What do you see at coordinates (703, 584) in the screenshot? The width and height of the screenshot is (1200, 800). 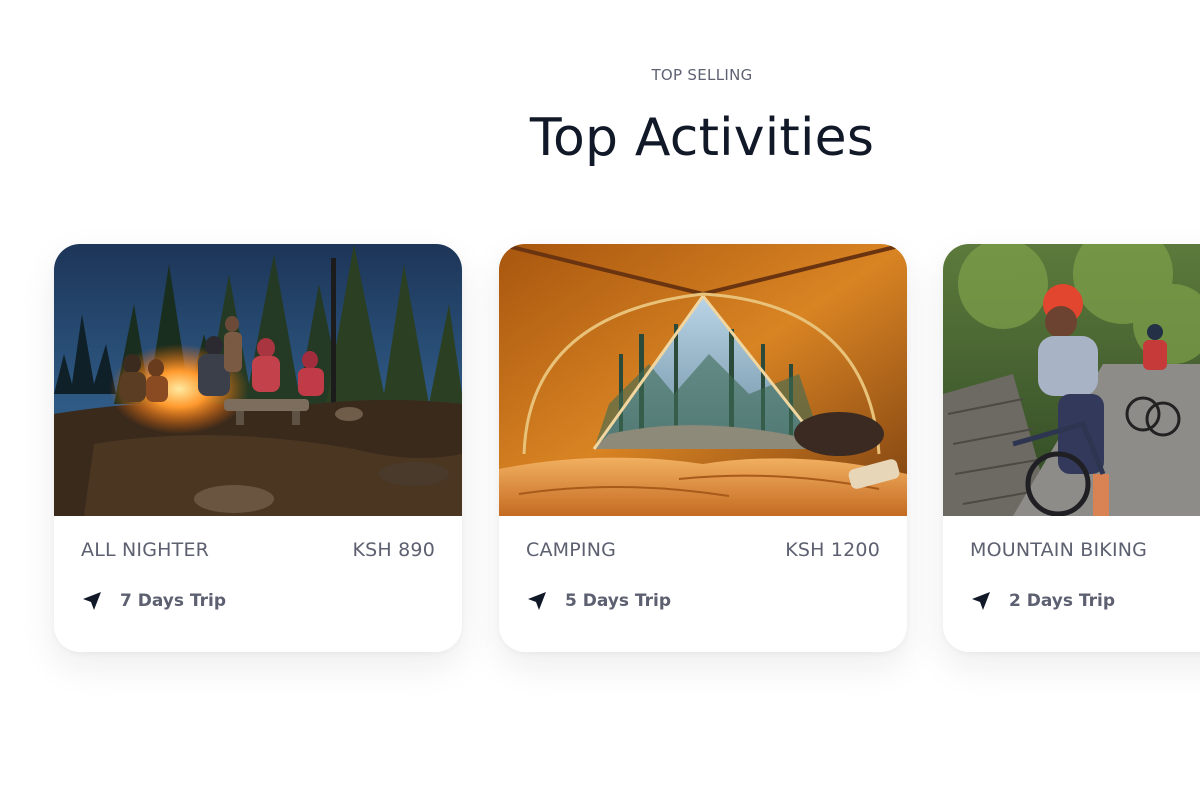 I see `activity-card-body: CAMPING KSH 1200 5 Days Trip` at bounding box center [703, 584].